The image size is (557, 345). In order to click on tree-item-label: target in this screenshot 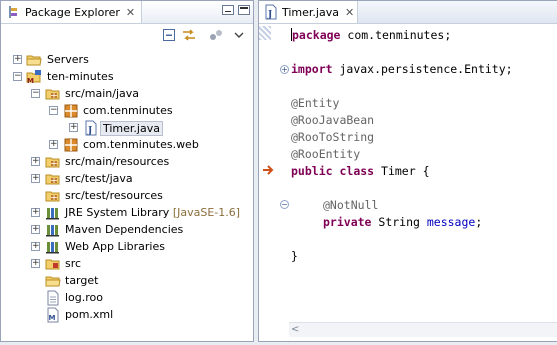, I will do `click(82, 280)`.